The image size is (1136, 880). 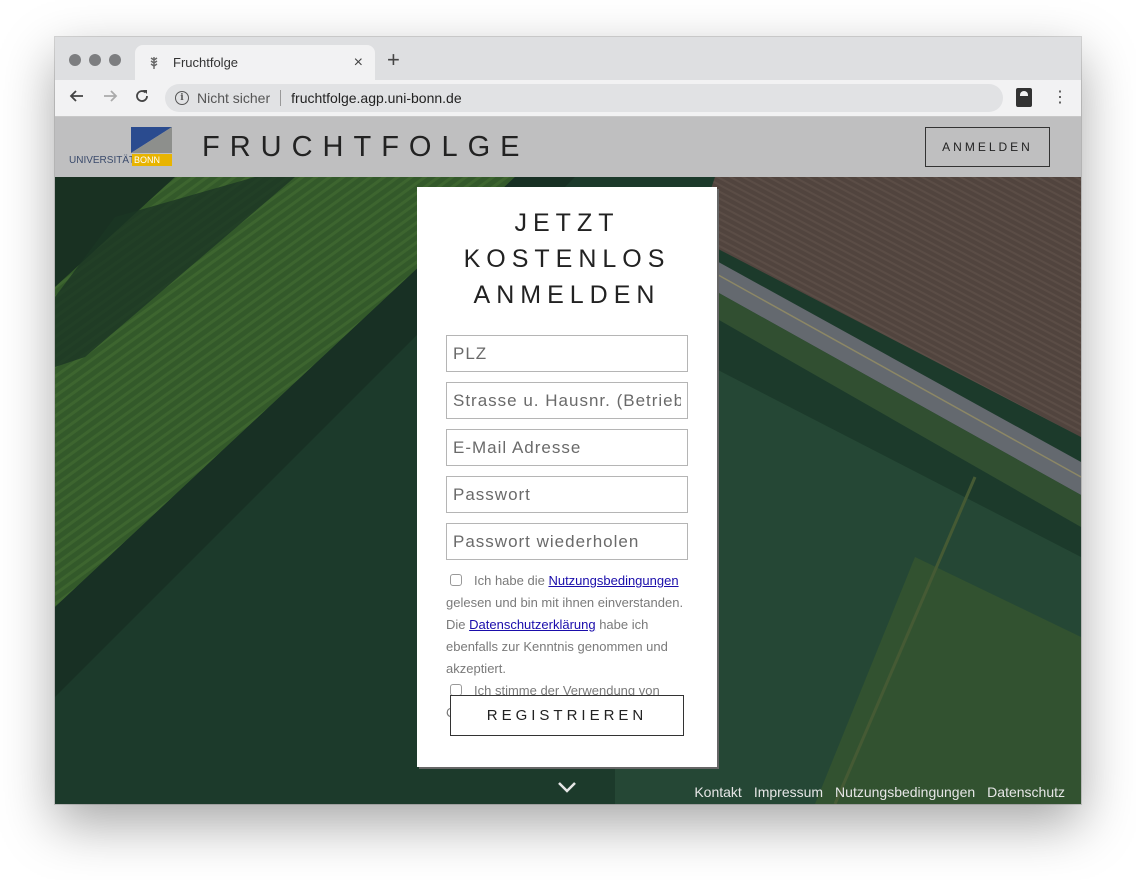 I want to click on privacy-link: Datenschutzerklärung, so click(x=532, y=624).